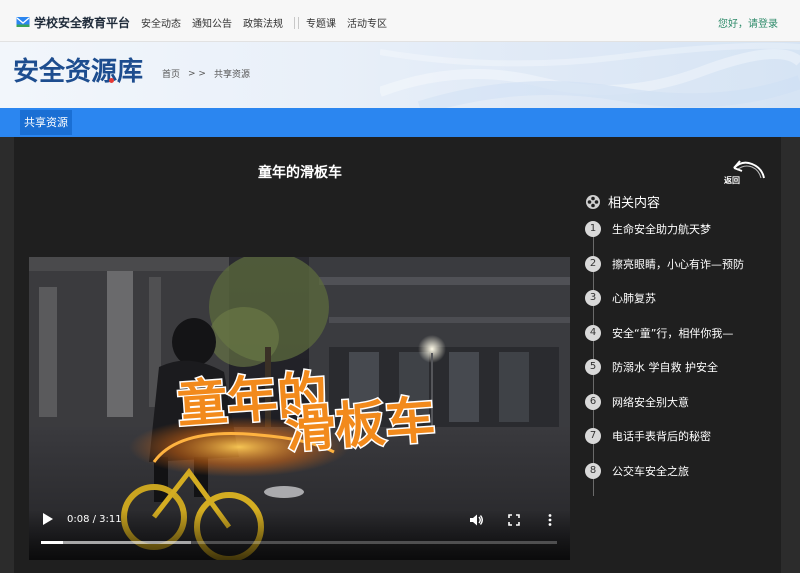 This screenshot has height=573, width=800. I want to click on nav-item-notices: 通知公告, so click(212, 22).